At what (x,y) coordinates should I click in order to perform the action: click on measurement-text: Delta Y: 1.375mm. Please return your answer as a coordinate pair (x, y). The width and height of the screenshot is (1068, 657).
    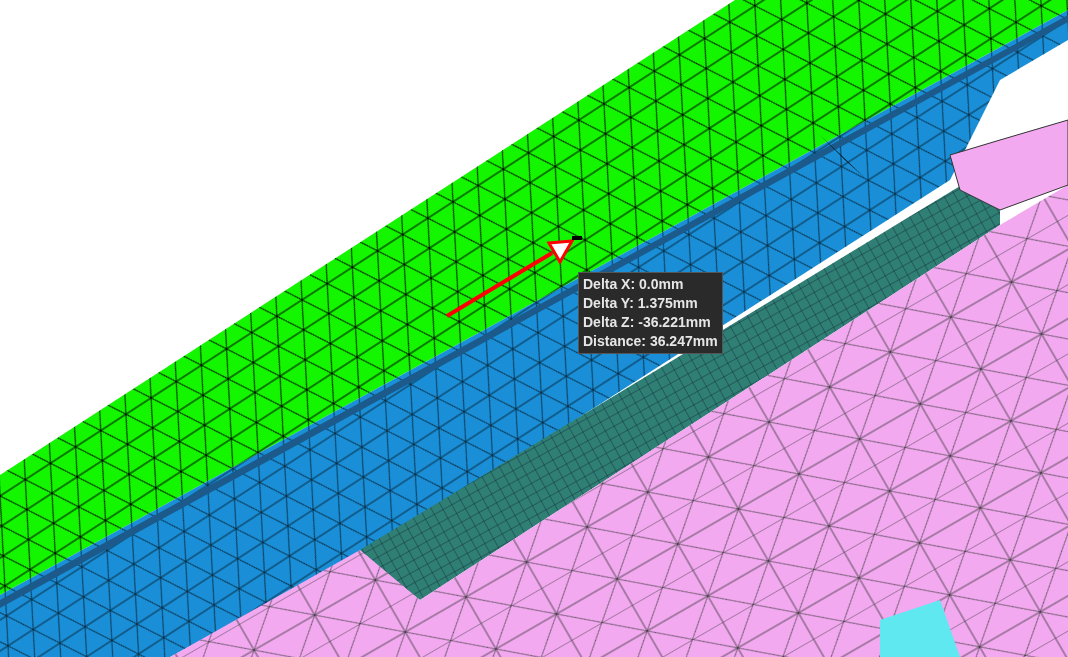
    Looking at the image, I should click on (641, 303).